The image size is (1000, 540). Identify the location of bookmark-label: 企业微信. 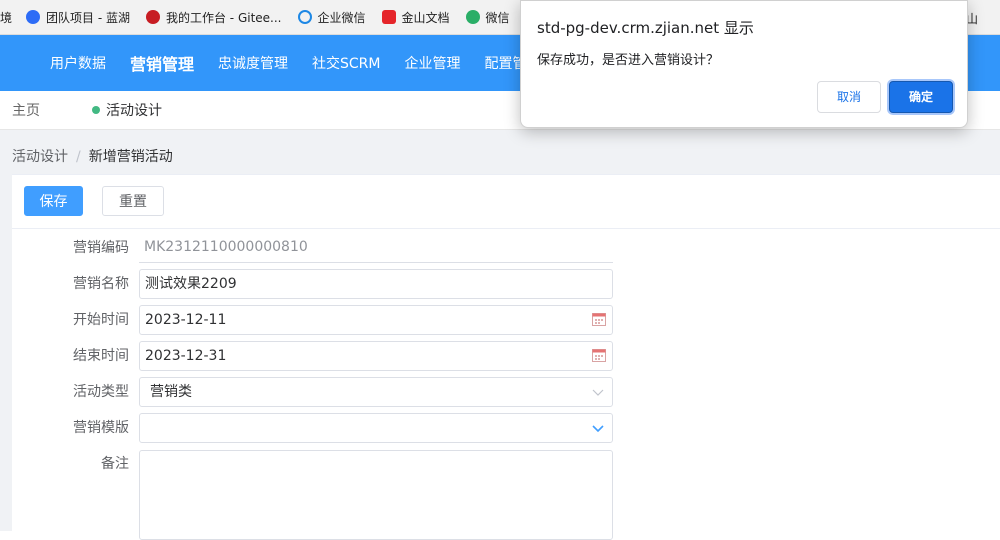
(341, 17).